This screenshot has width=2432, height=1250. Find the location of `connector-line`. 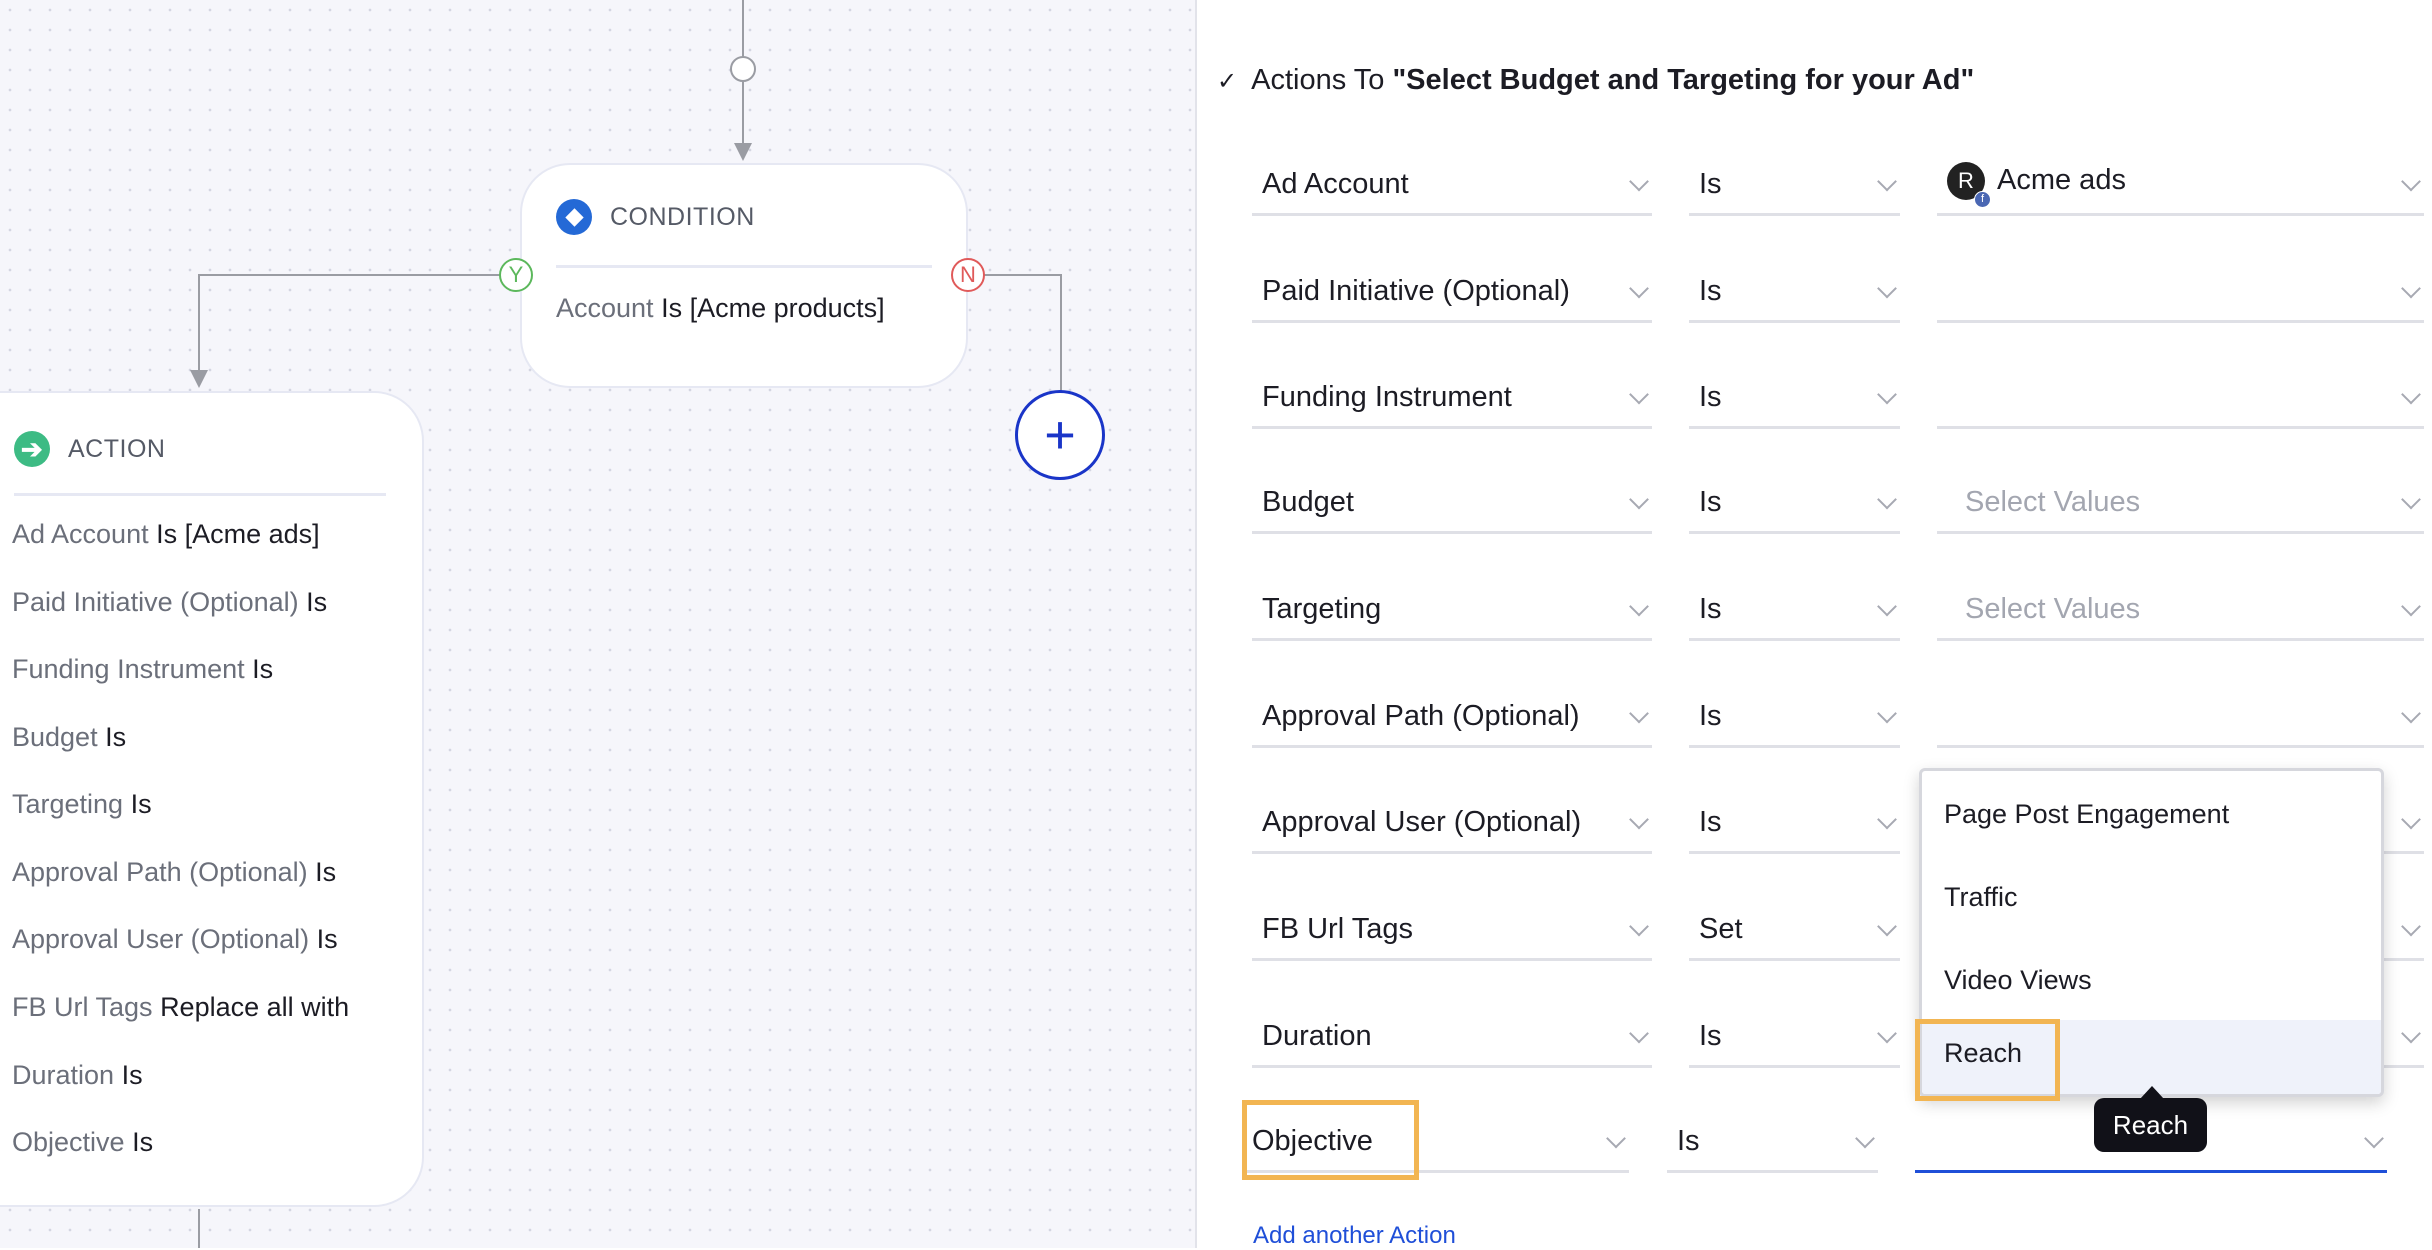

connector-line is located at coordinates (199, 1228).